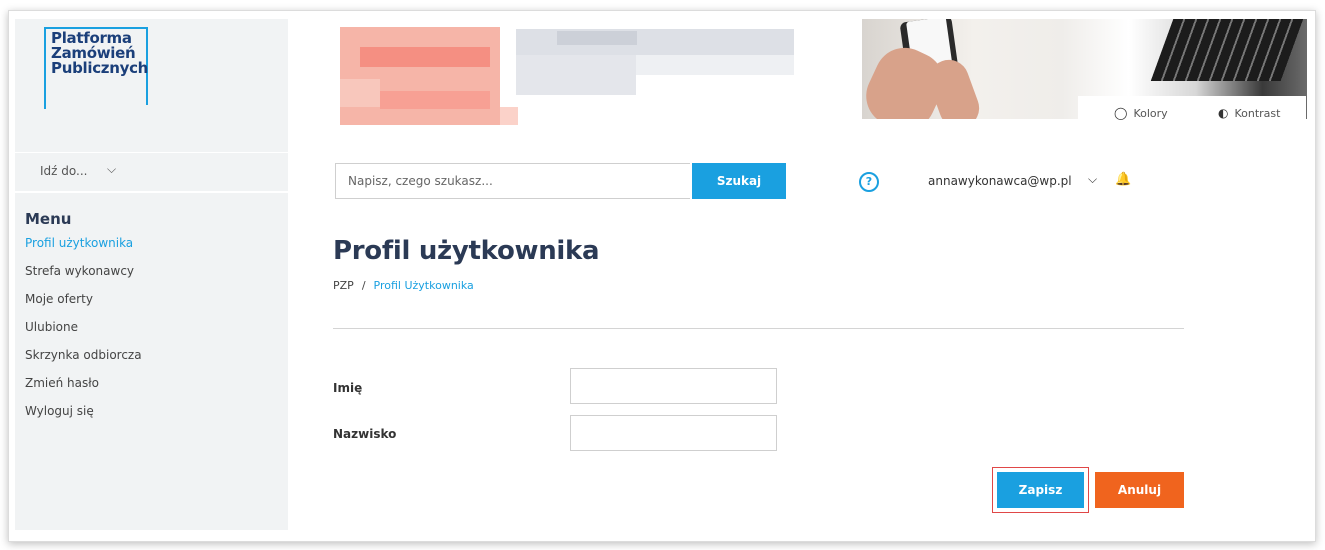  I want to click on divider, so click(758, 328).